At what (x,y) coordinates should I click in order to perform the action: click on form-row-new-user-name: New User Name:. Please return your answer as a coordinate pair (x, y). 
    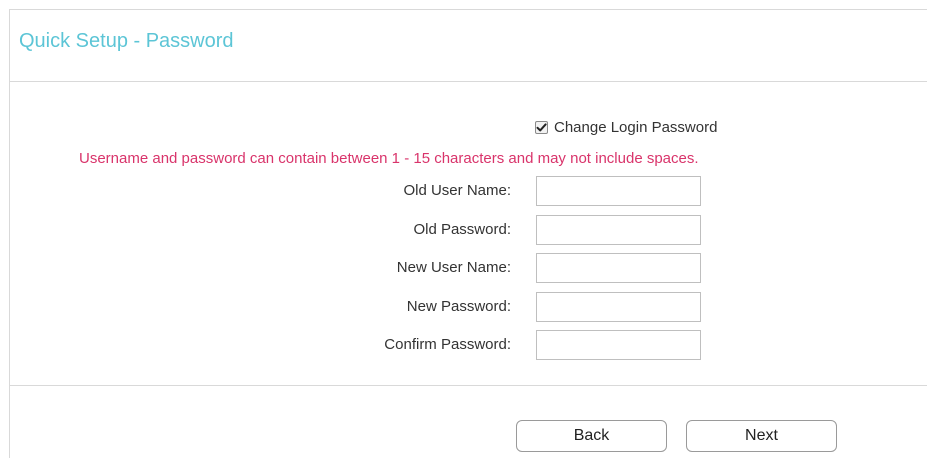
    Looking at the image, I should click on (468, 268).